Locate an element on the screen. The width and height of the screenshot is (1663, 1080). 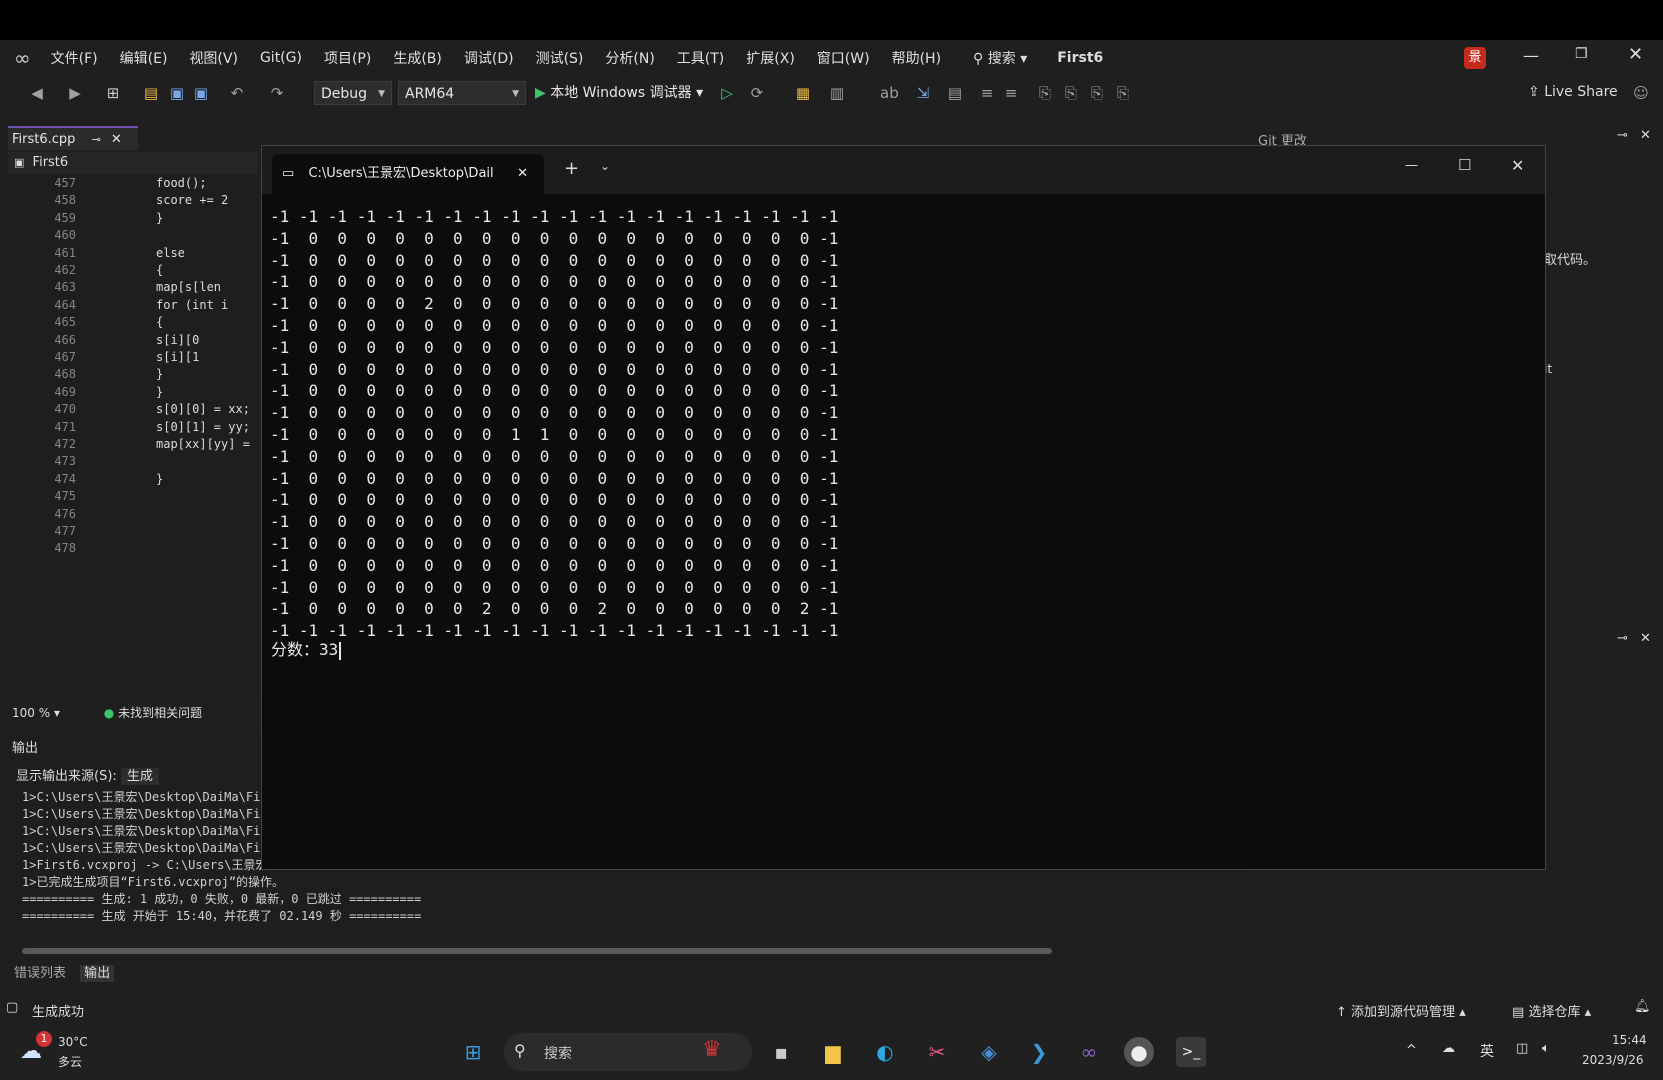
step-icon: ⇲ is located at coordinates (923, 93).